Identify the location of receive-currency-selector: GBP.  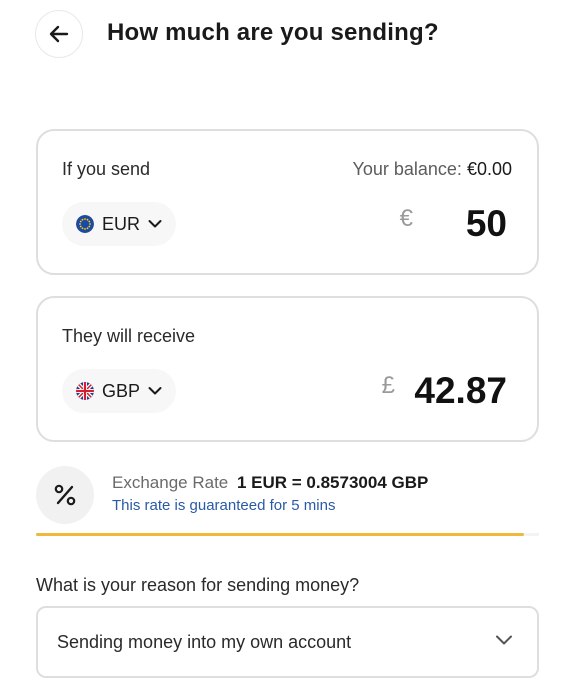
(119, 391).